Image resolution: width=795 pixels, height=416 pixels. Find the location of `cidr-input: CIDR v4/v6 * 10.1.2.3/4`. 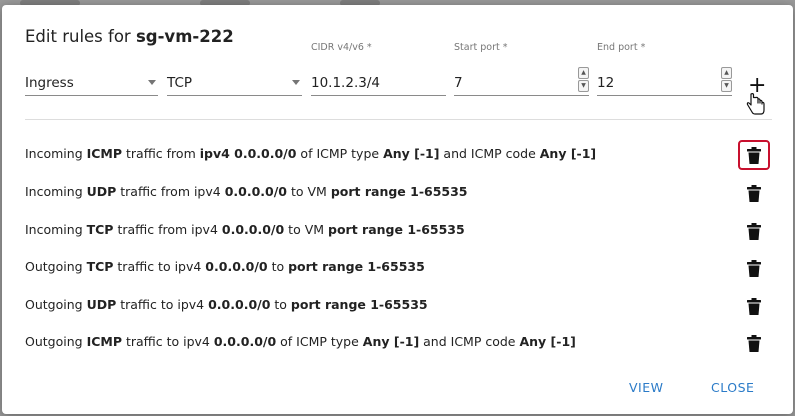

cidr-input: CIDR v4/v6 * 10.1.2.3/4 is located at coordinates (378, 69).